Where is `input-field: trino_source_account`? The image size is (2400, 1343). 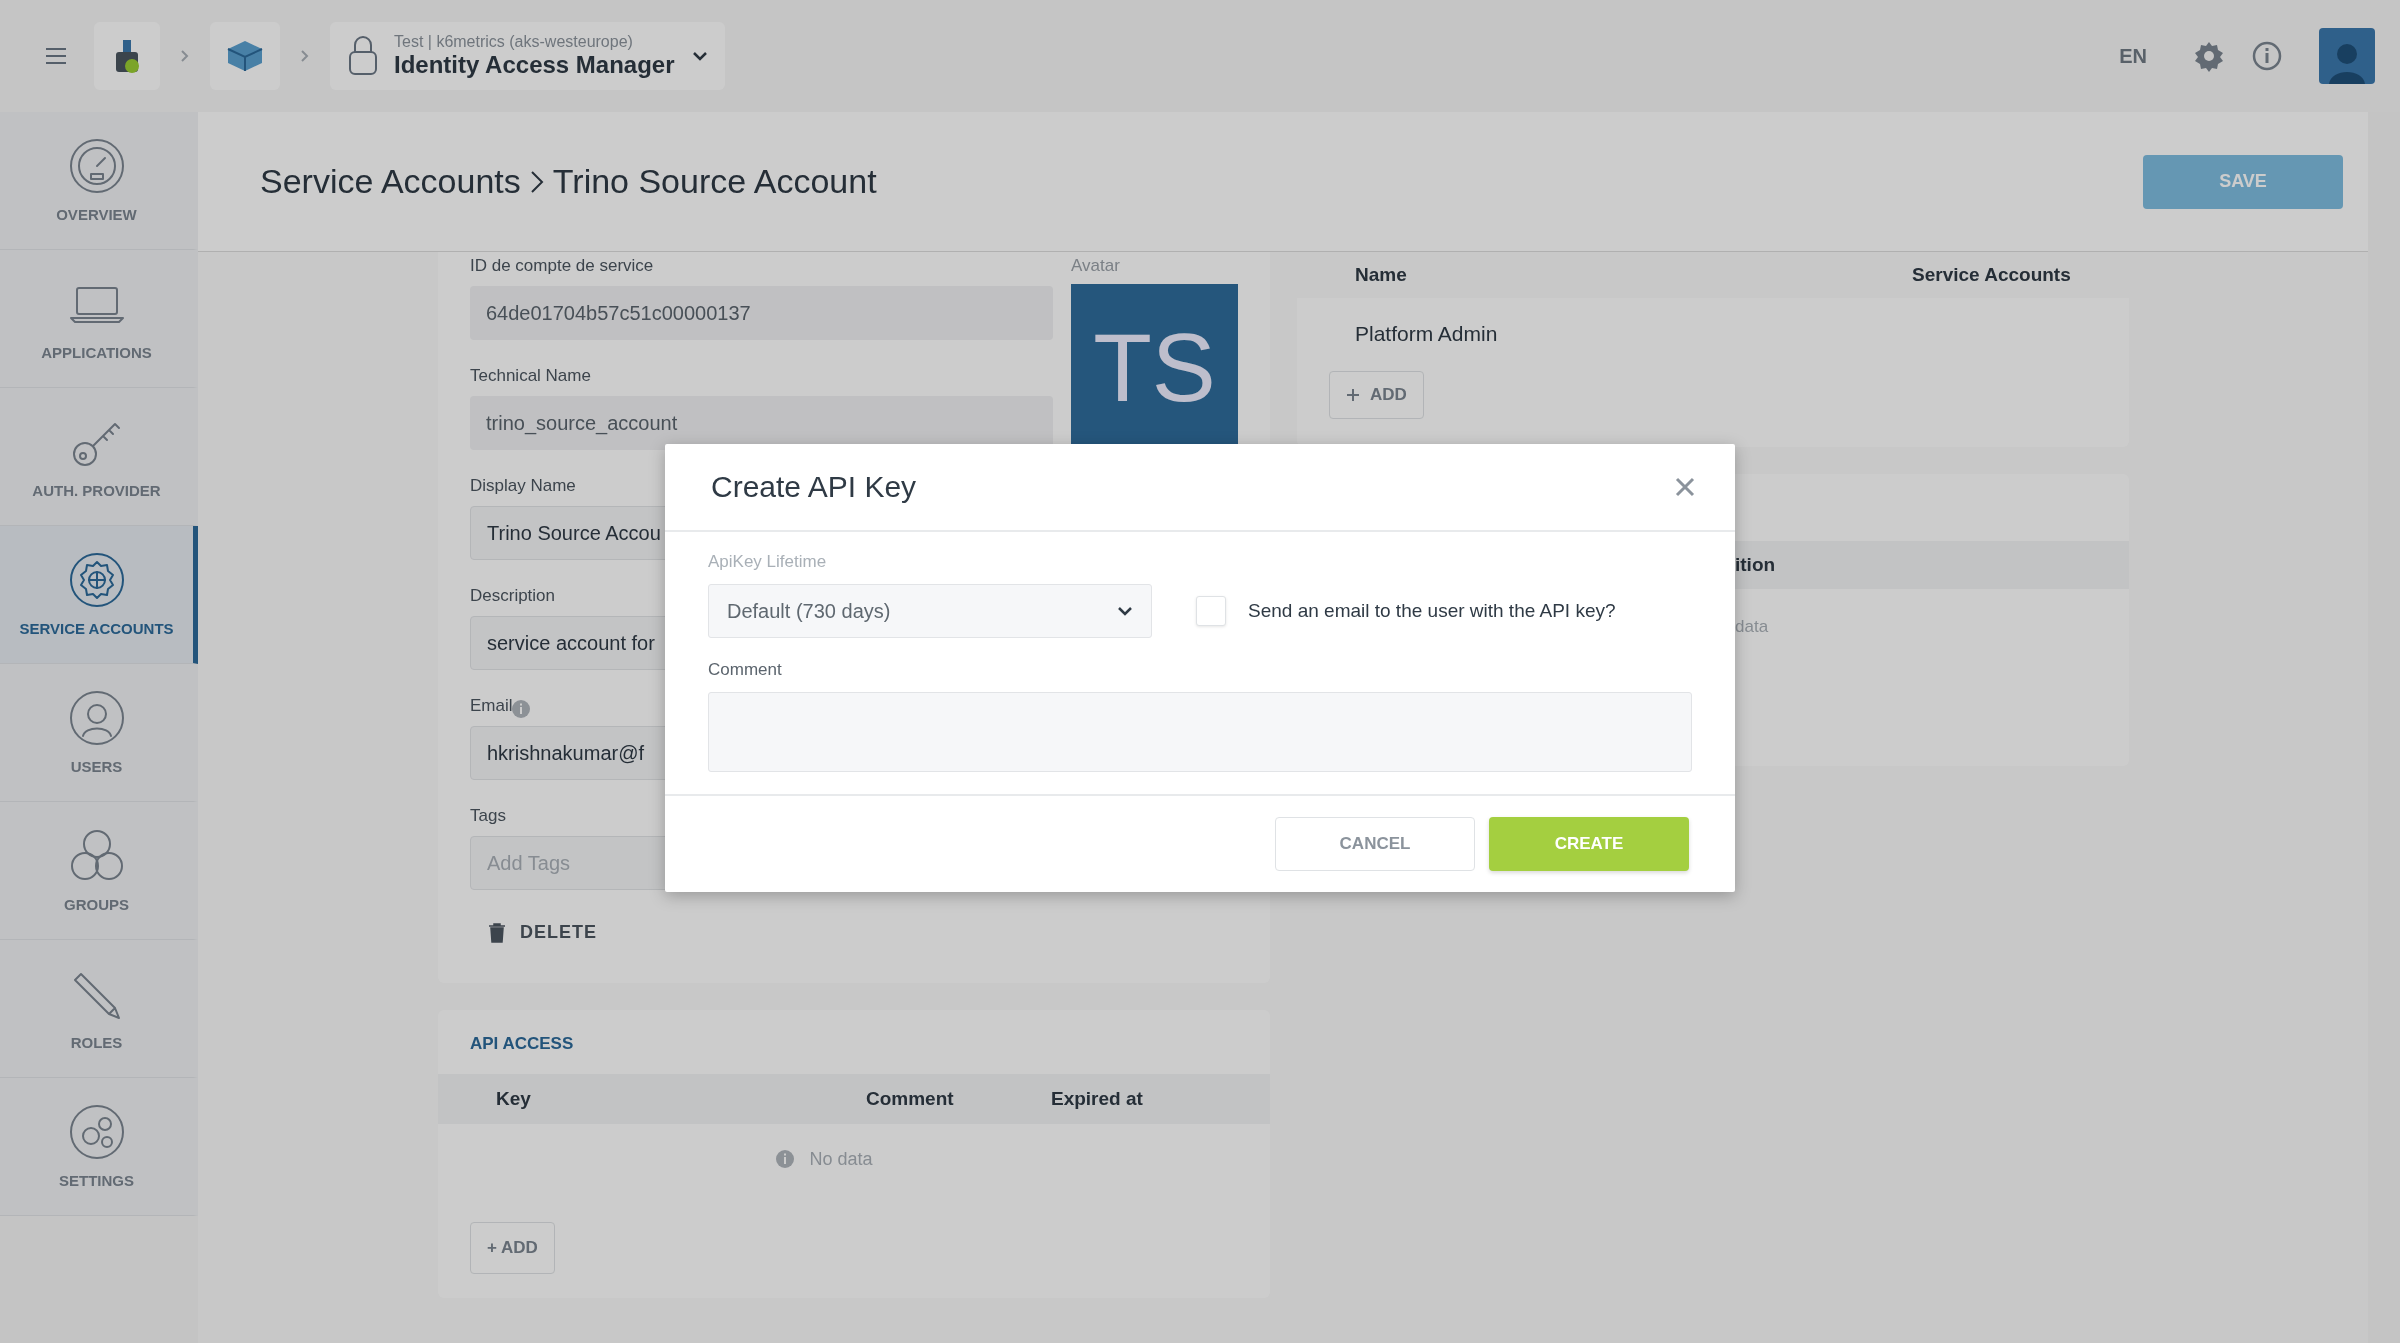
input-field: trino_source_account is located at coordinates (761, 423).